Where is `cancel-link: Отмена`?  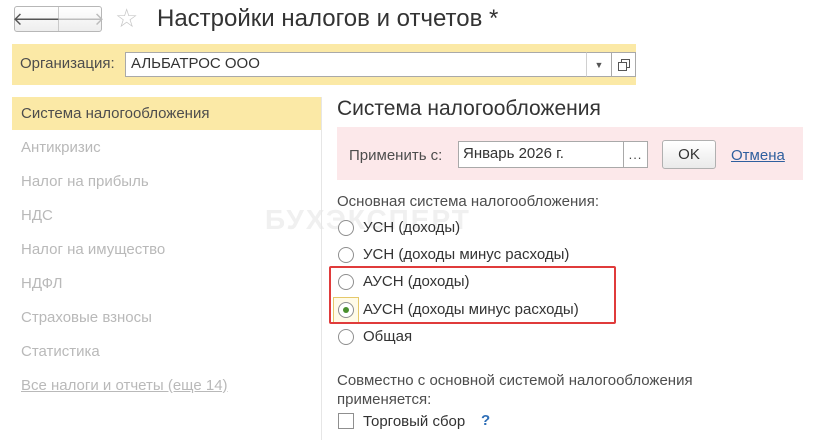 cancel-link: Отмена is located at coordinates (758, 155).